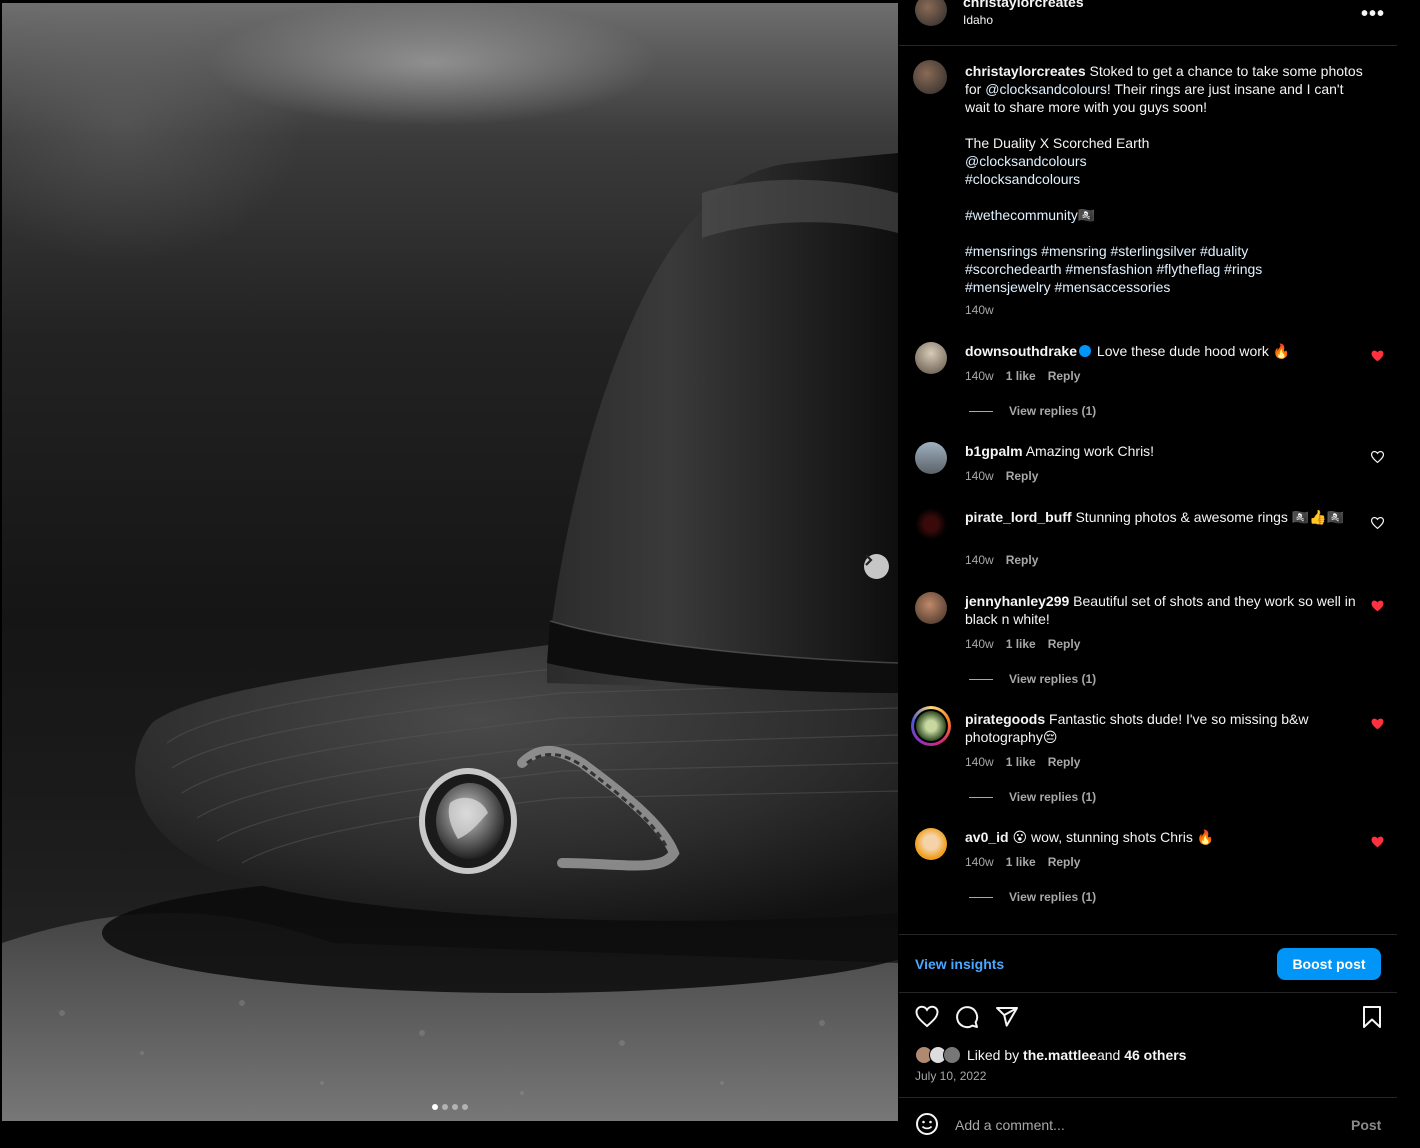  I want to click on post-comment-button: Post, so click(1366, 1125).